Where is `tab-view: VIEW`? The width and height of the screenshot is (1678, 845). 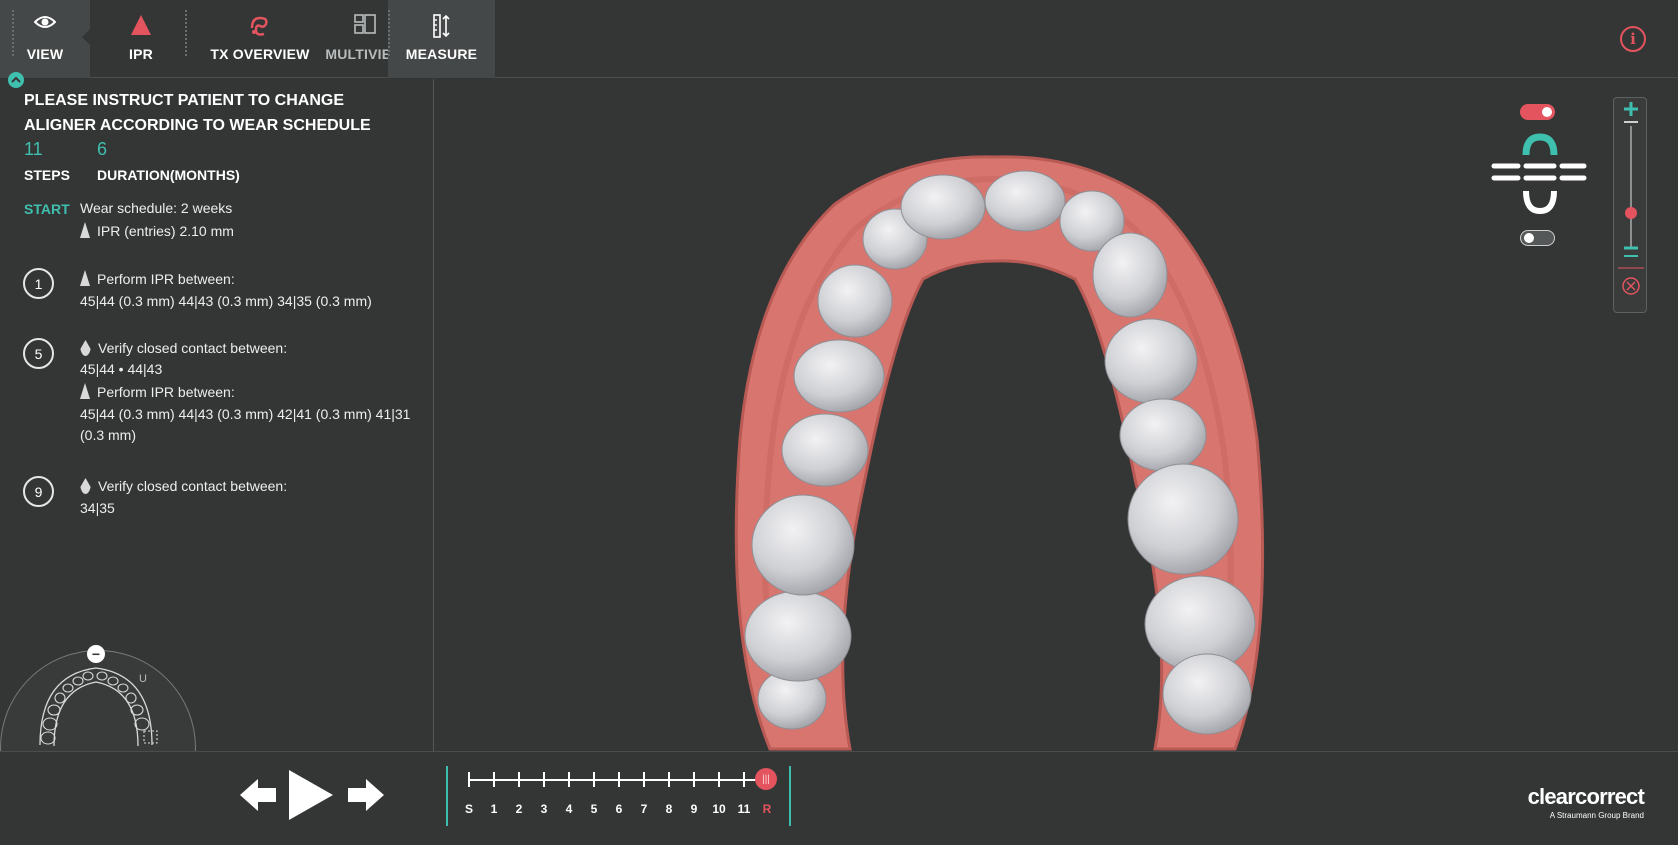
tab-view: VIEW is located at coordinates (45, 39).